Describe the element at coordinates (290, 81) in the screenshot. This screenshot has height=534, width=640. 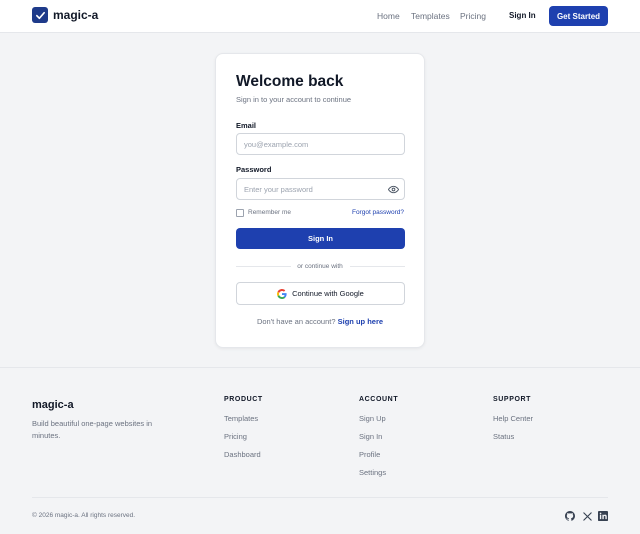
I see `page-title: Welcome back` at that location.